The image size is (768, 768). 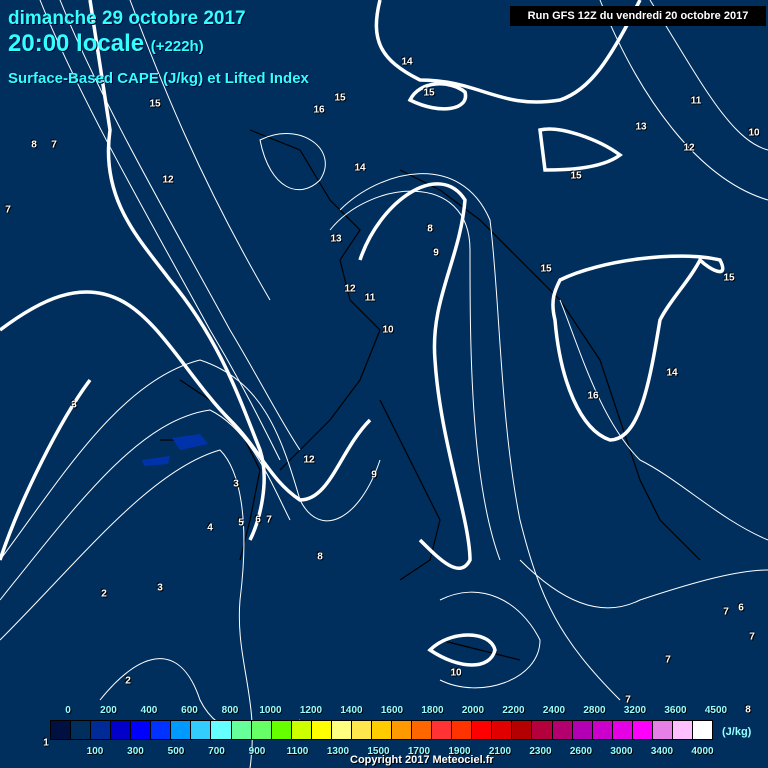 I want to click on legend-top-label: 3200, so click(x=635, y=710).